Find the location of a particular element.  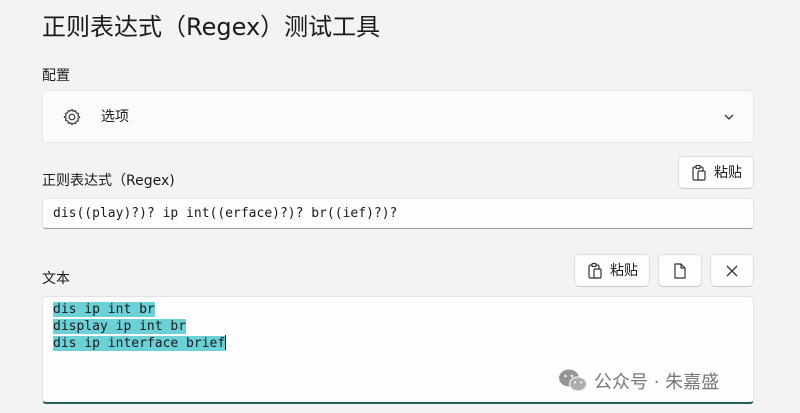

text-paste-button: 粘贴 is located at coordinates (612, 270).